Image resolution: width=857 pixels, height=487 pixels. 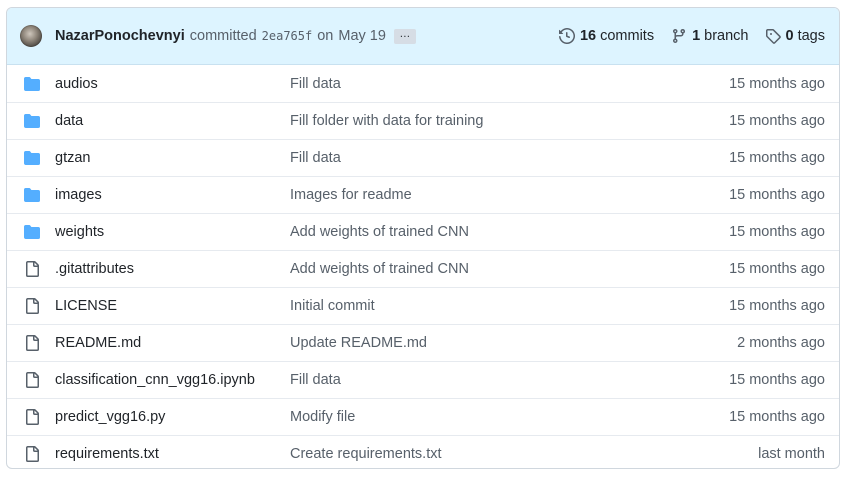 What do you see at coordinates (509, 121) in the screenshot?
I see `commit-message-link: Fill folder with data for training` at bounding box center [509, 121].